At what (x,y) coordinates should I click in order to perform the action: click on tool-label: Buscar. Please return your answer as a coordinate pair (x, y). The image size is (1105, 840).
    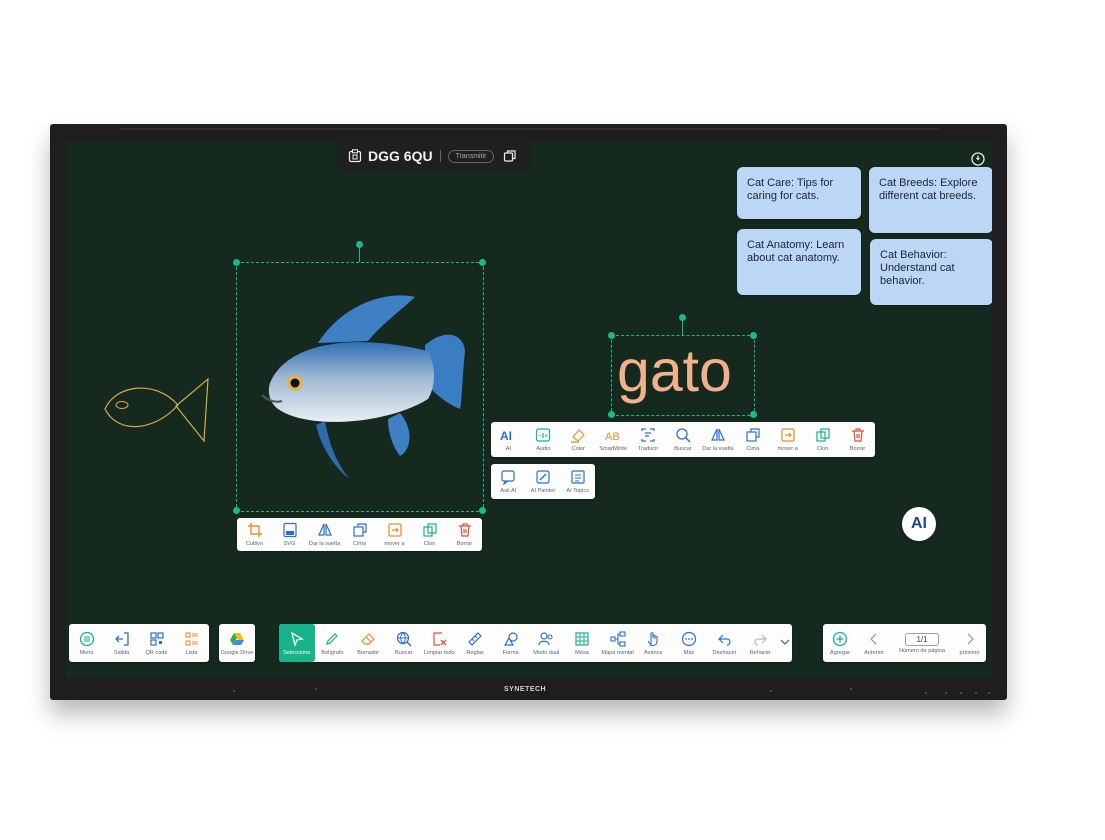
    Looking at the image, I should click on (683, 449).